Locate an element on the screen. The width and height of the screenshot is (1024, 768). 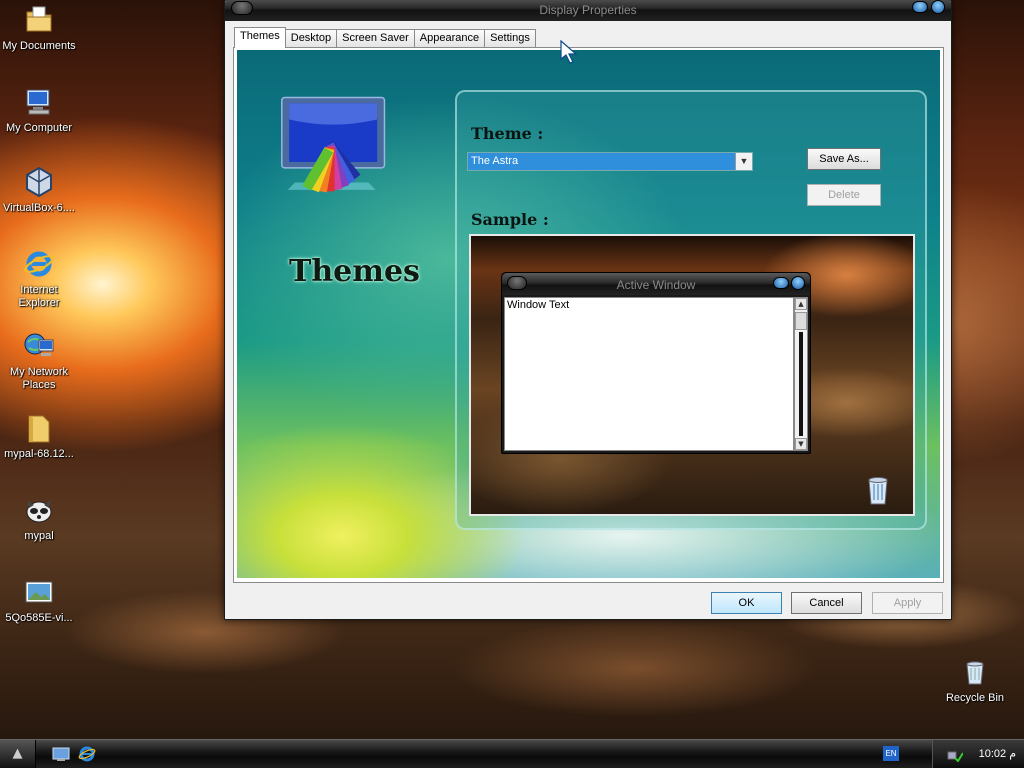
delete-button: Delete is located at coordinates (844, 195).